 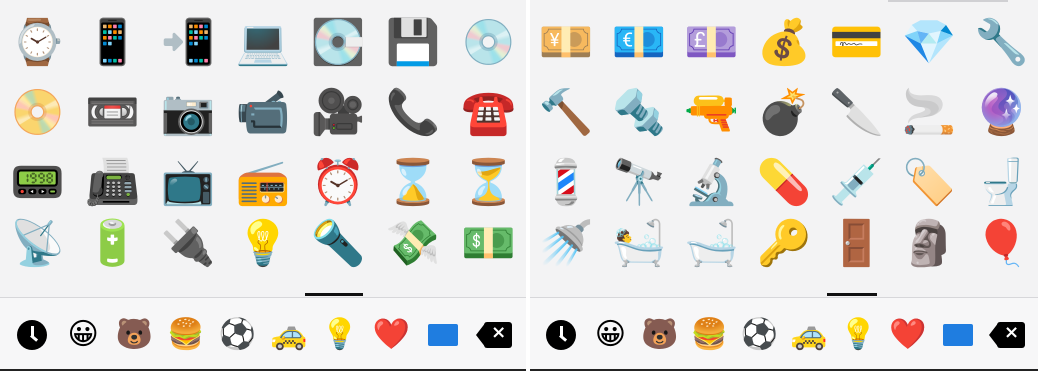 What do you see at coordinates (37, 183) in the screenshot?
I see `emoji-pager: 📟` at bounding box center [37, 183].